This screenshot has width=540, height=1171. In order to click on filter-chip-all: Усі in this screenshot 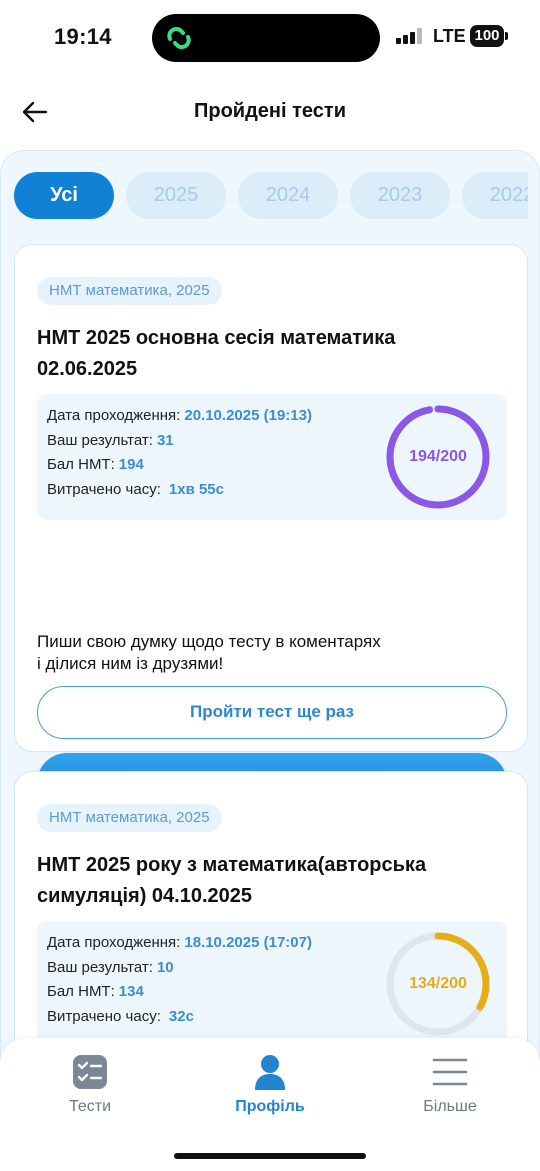, I will do `click(64, 195)`.